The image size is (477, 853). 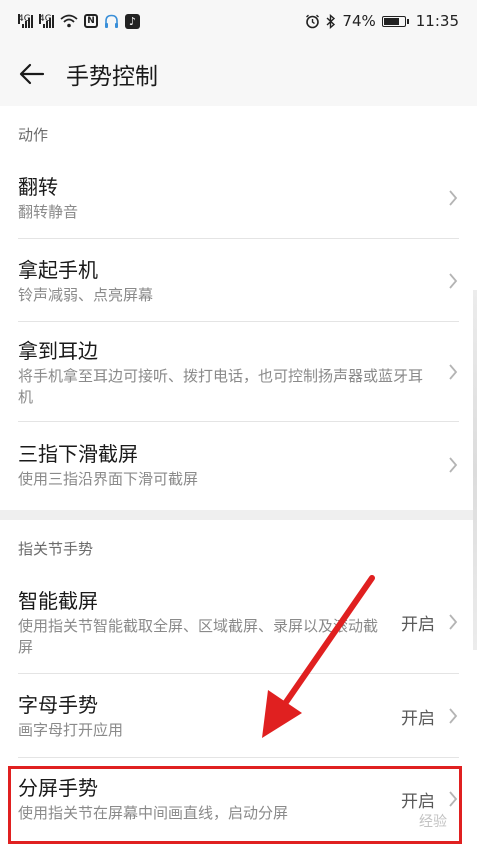 I want to click on row-subtitle: 画字母打开应用, so click(x=71, y=730).